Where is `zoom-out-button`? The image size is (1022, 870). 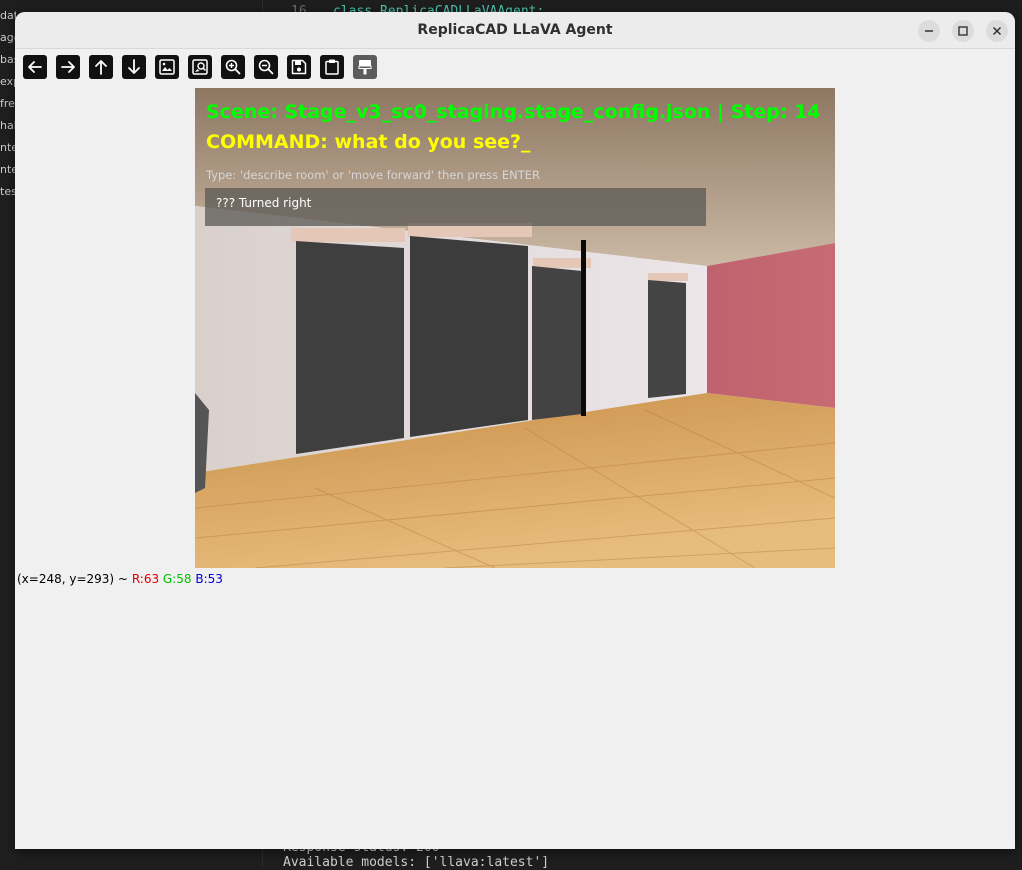 zoom-out-button is located at coordinates (266, 67).